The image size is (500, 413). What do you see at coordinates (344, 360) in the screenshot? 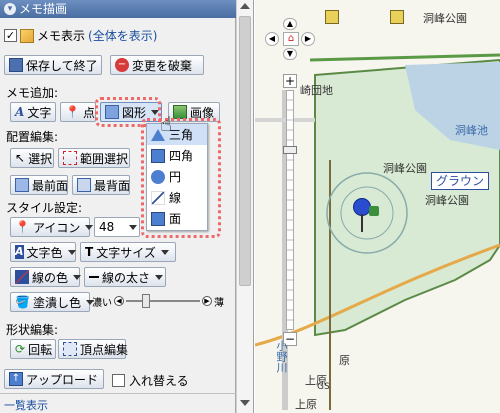
I see `map-label-hara: 原` at bounding box center [344, 360].